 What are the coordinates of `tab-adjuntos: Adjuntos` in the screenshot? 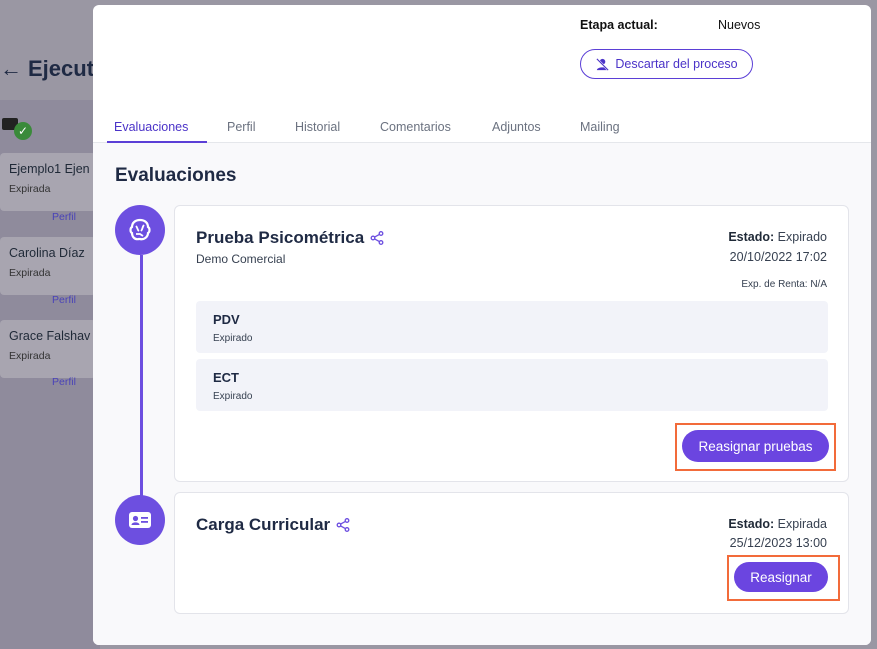 It's located at (516, 127).